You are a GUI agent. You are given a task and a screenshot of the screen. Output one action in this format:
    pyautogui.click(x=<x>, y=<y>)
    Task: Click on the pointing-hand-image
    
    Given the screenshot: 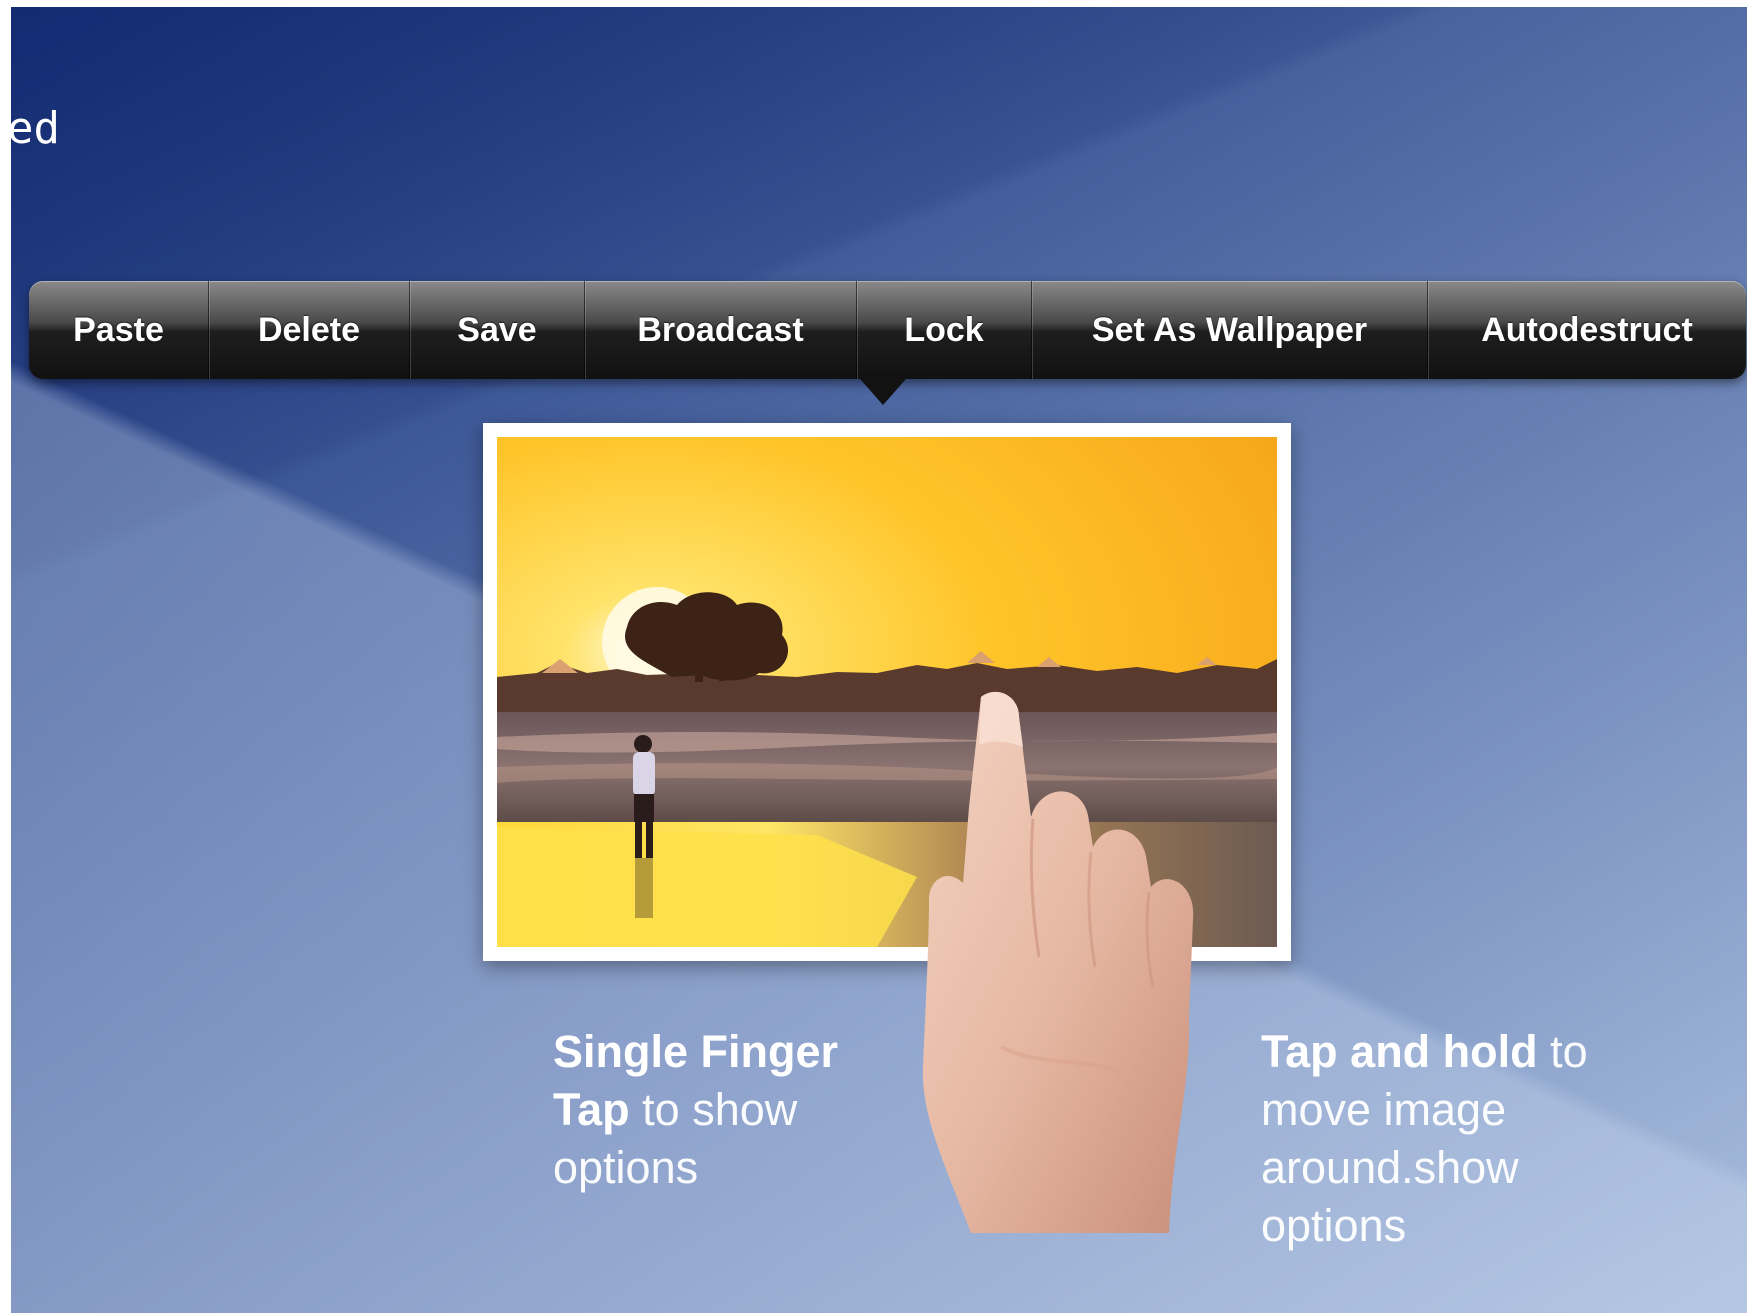 What is the action you would take?
    pyautogui.click(x=1058, y=962)
    